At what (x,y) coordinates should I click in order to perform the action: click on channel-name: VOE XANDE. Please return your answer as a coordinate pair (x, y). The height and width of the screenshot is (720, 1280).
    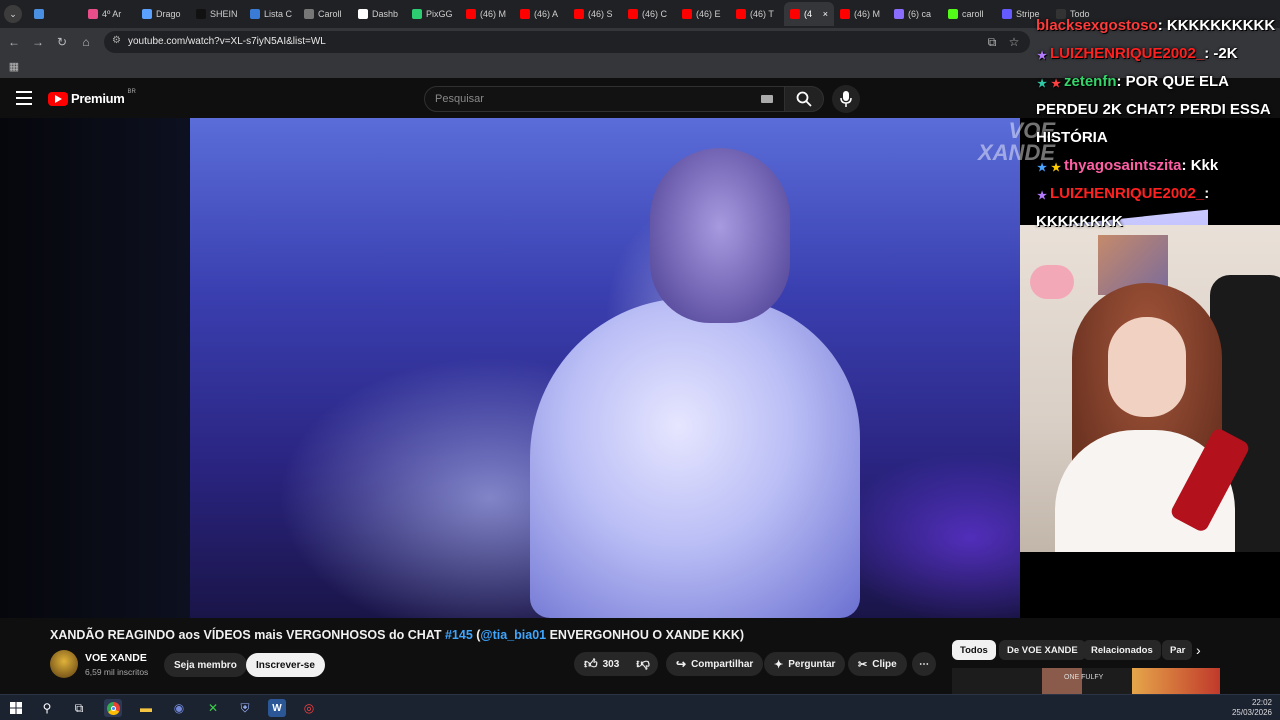
    Looking at the image, I should click on (116, 658).